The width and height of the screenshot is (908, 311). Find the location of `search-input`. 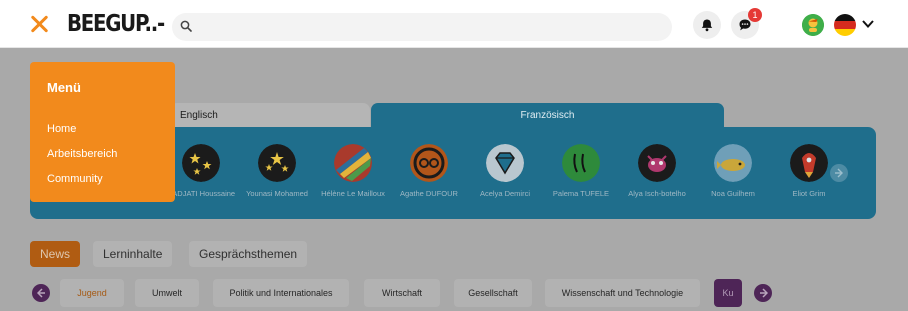

search-input is located at coordinates (430, 27).